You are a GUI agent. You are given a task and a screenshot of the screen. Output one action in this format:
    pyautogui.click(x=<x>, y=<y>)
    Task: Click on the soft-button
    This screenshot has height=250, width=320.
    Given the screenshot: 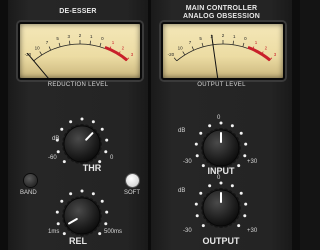 What is the action you would take?
    pyautogui.click(x=132, y=180)
    